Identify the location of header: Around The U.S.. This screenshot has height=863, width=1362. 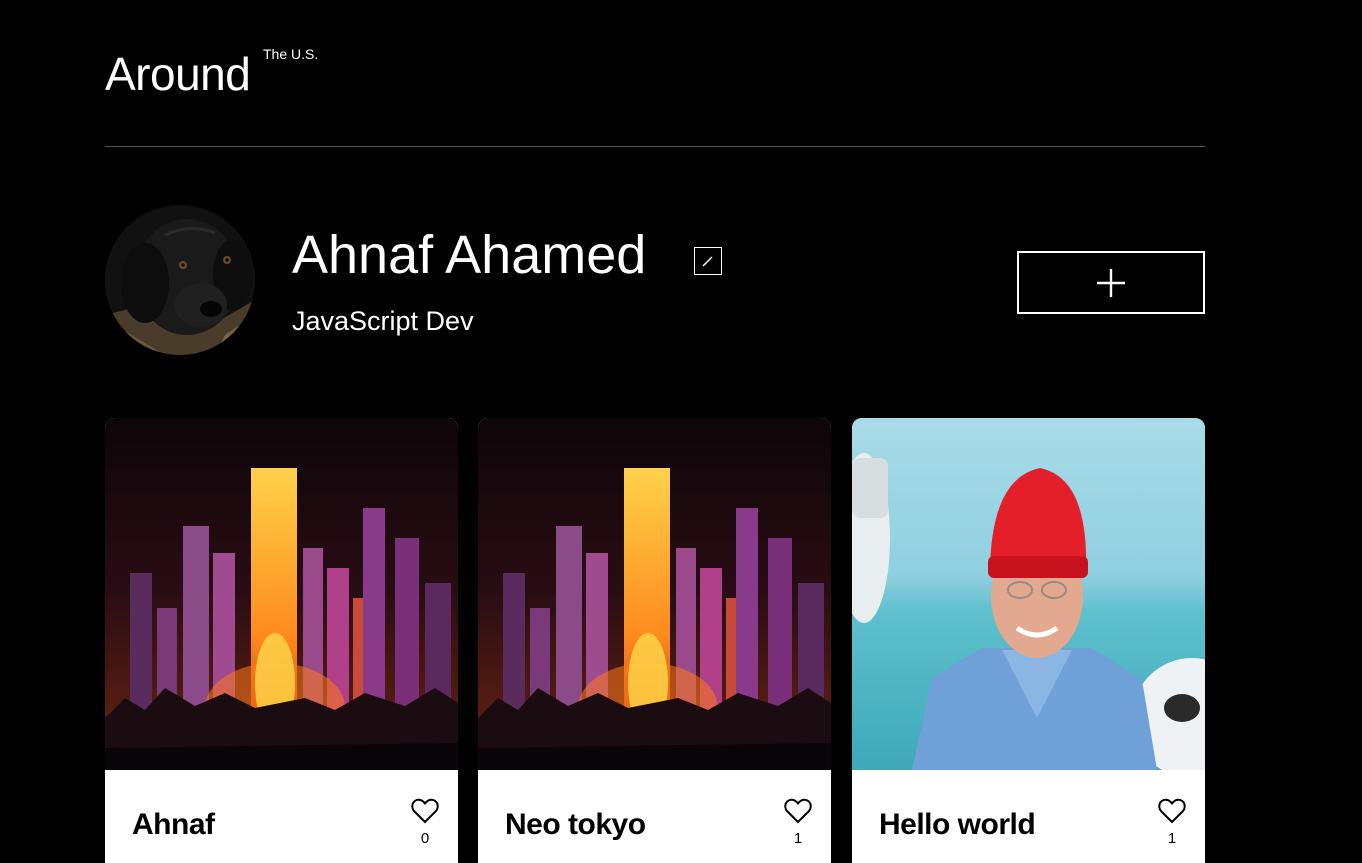
(655, 93).